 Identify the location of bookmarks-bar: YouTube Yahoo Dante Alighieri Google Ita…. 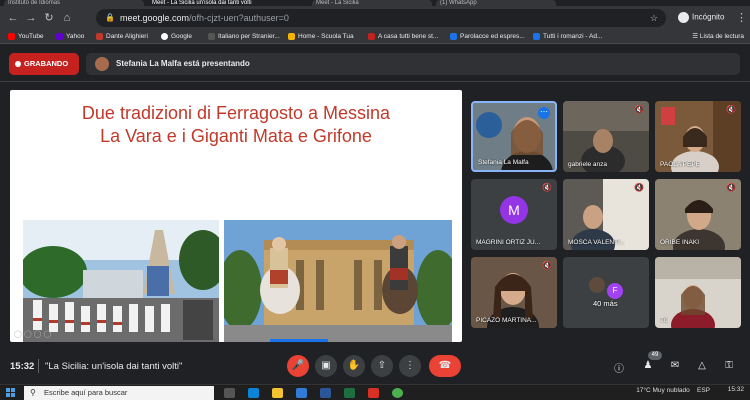
(375, 37).